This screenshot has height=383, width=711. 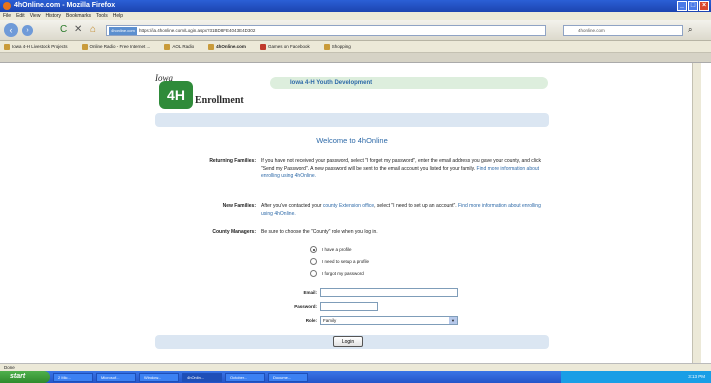 What do you see at coordinates (11, 30) in the screenshot?
I see `back-icon: ‹` at bounding box center [11, 30].